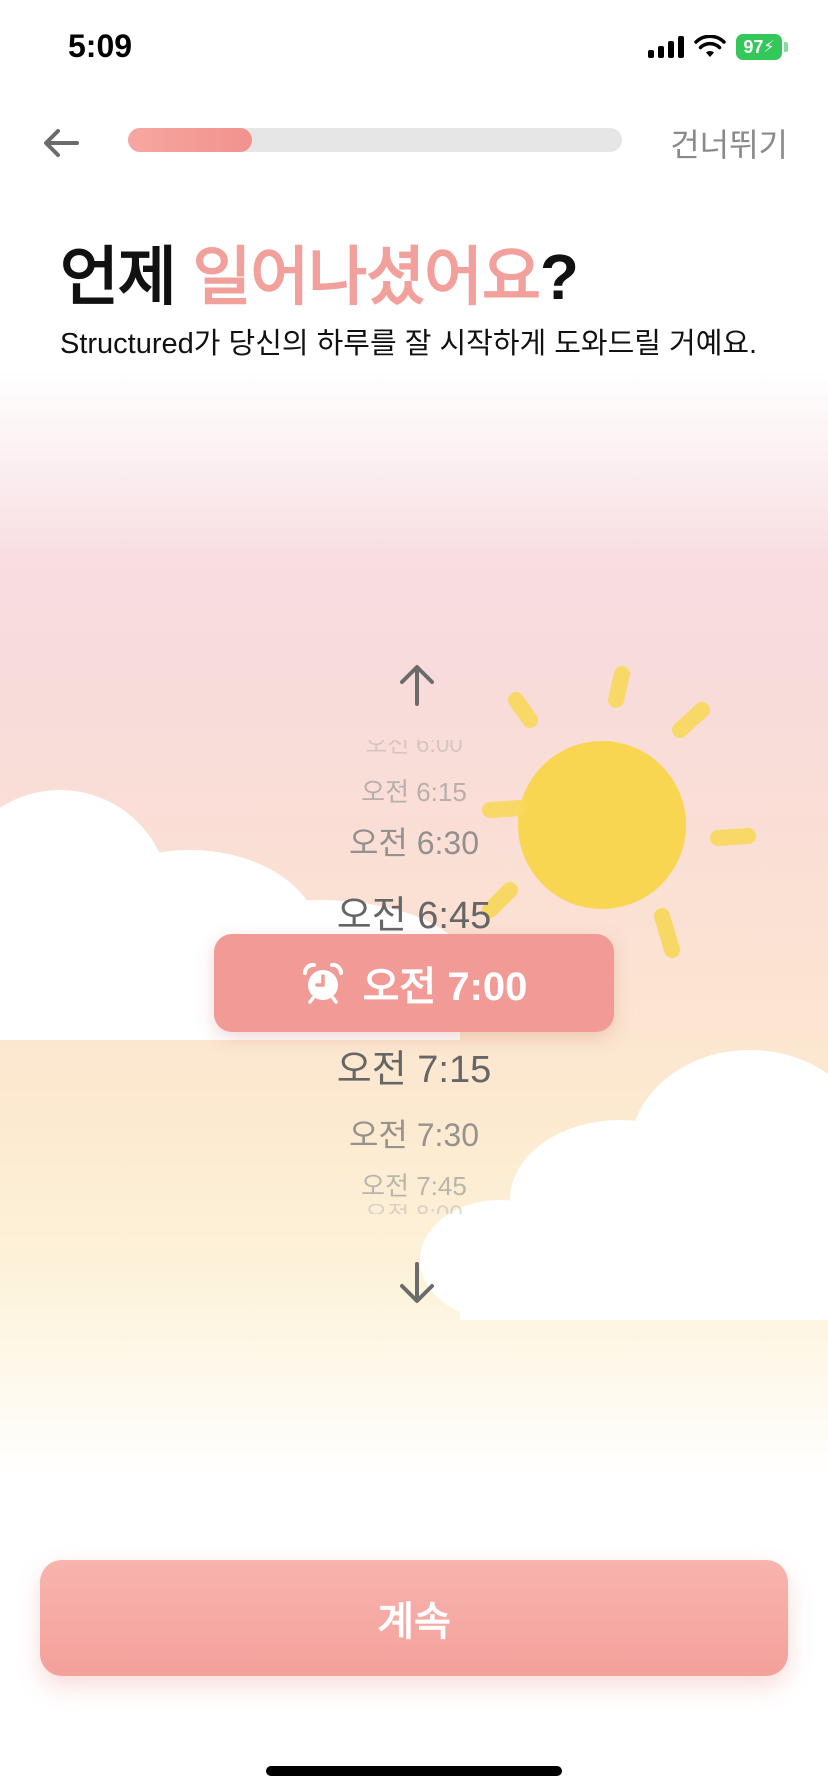 The width and height of the screenshot is (828, 1792). What do you see at coordinates (414, 1622) in the screenshot?
I see `continue-label: 계속` at bounding box center [414, 1622].